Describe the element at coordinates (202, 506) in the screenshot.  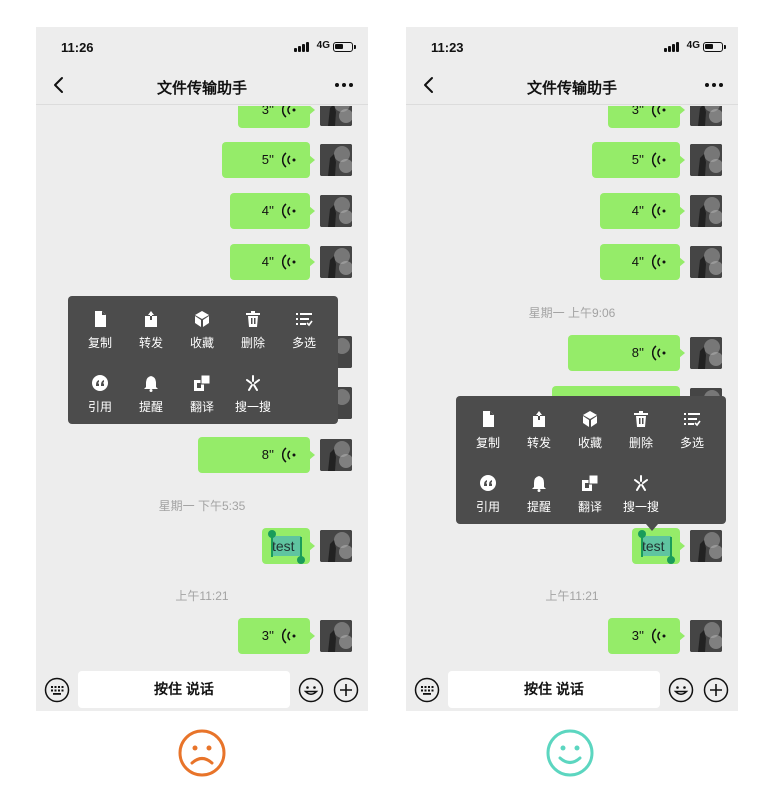
I see `timestamp: 星期一 下午5:35` at that location.